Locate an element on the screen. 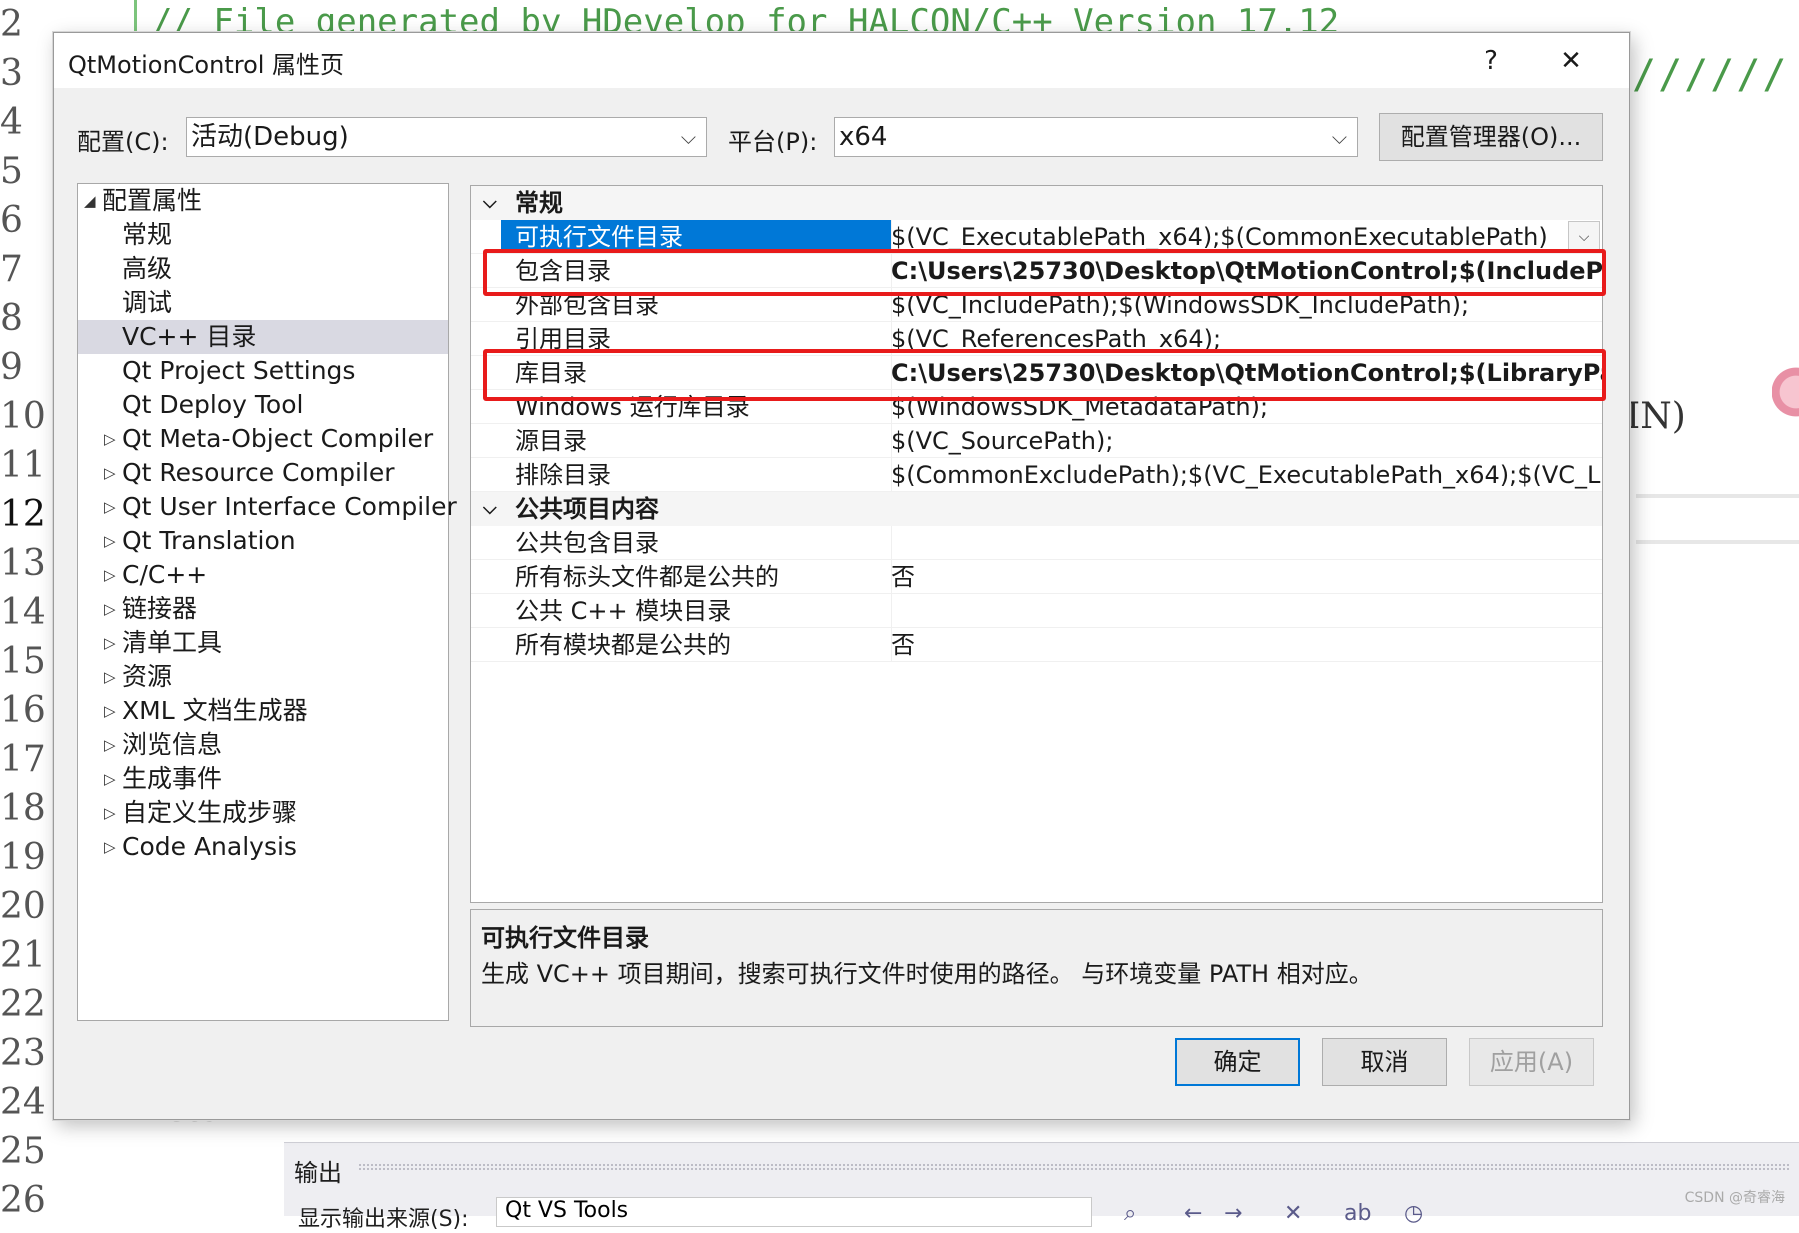 The image size is (1799, 1233). line-number: 5 is located at coordinates (11, 171).